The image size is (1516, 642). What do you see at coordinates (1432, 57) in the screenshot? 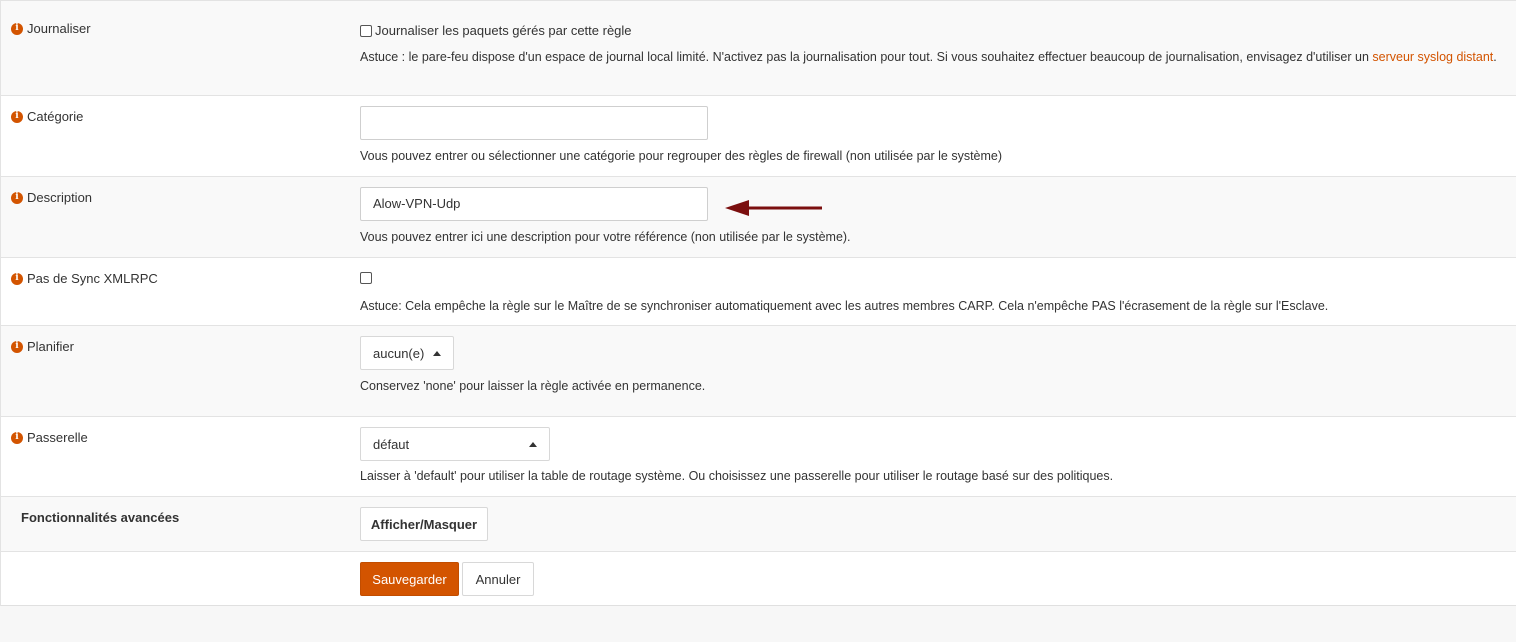
I see `syslog-link: serveur syslog distant` at bounding box center [1432, 57].